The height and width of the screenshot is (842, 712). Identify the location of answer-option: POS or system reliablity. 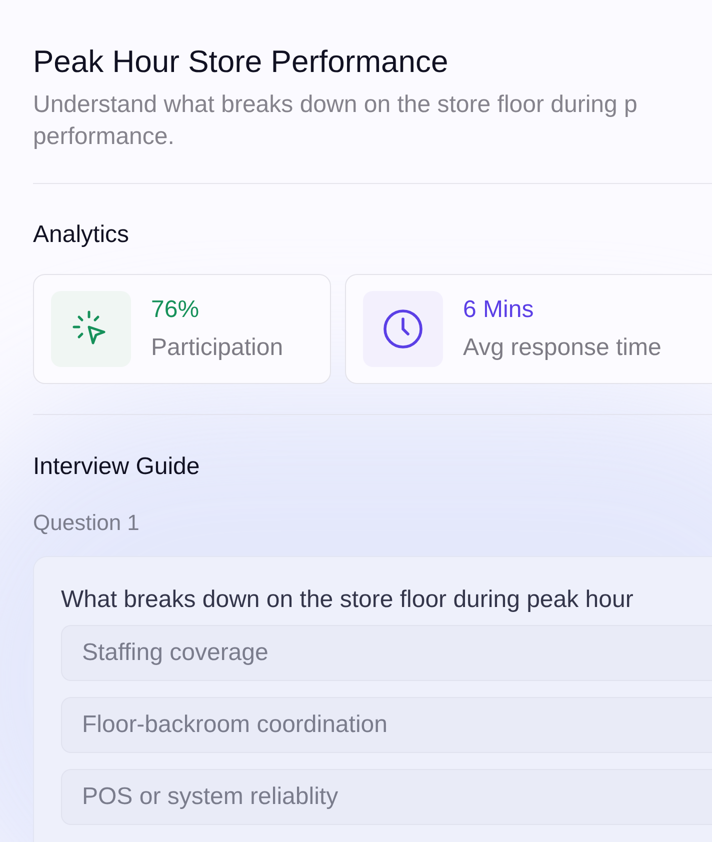
(386, 797).